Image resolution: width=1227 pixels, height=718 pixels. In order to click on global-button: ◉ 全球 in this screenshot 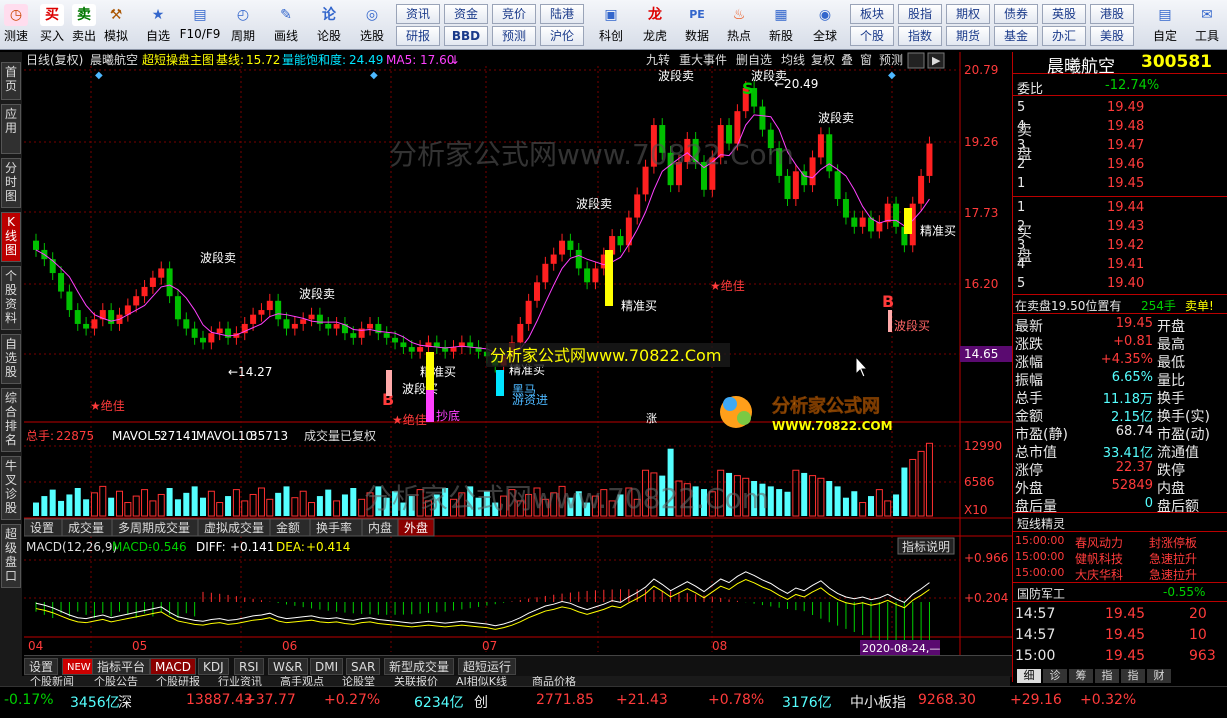, I will do `click(825, 25)`.